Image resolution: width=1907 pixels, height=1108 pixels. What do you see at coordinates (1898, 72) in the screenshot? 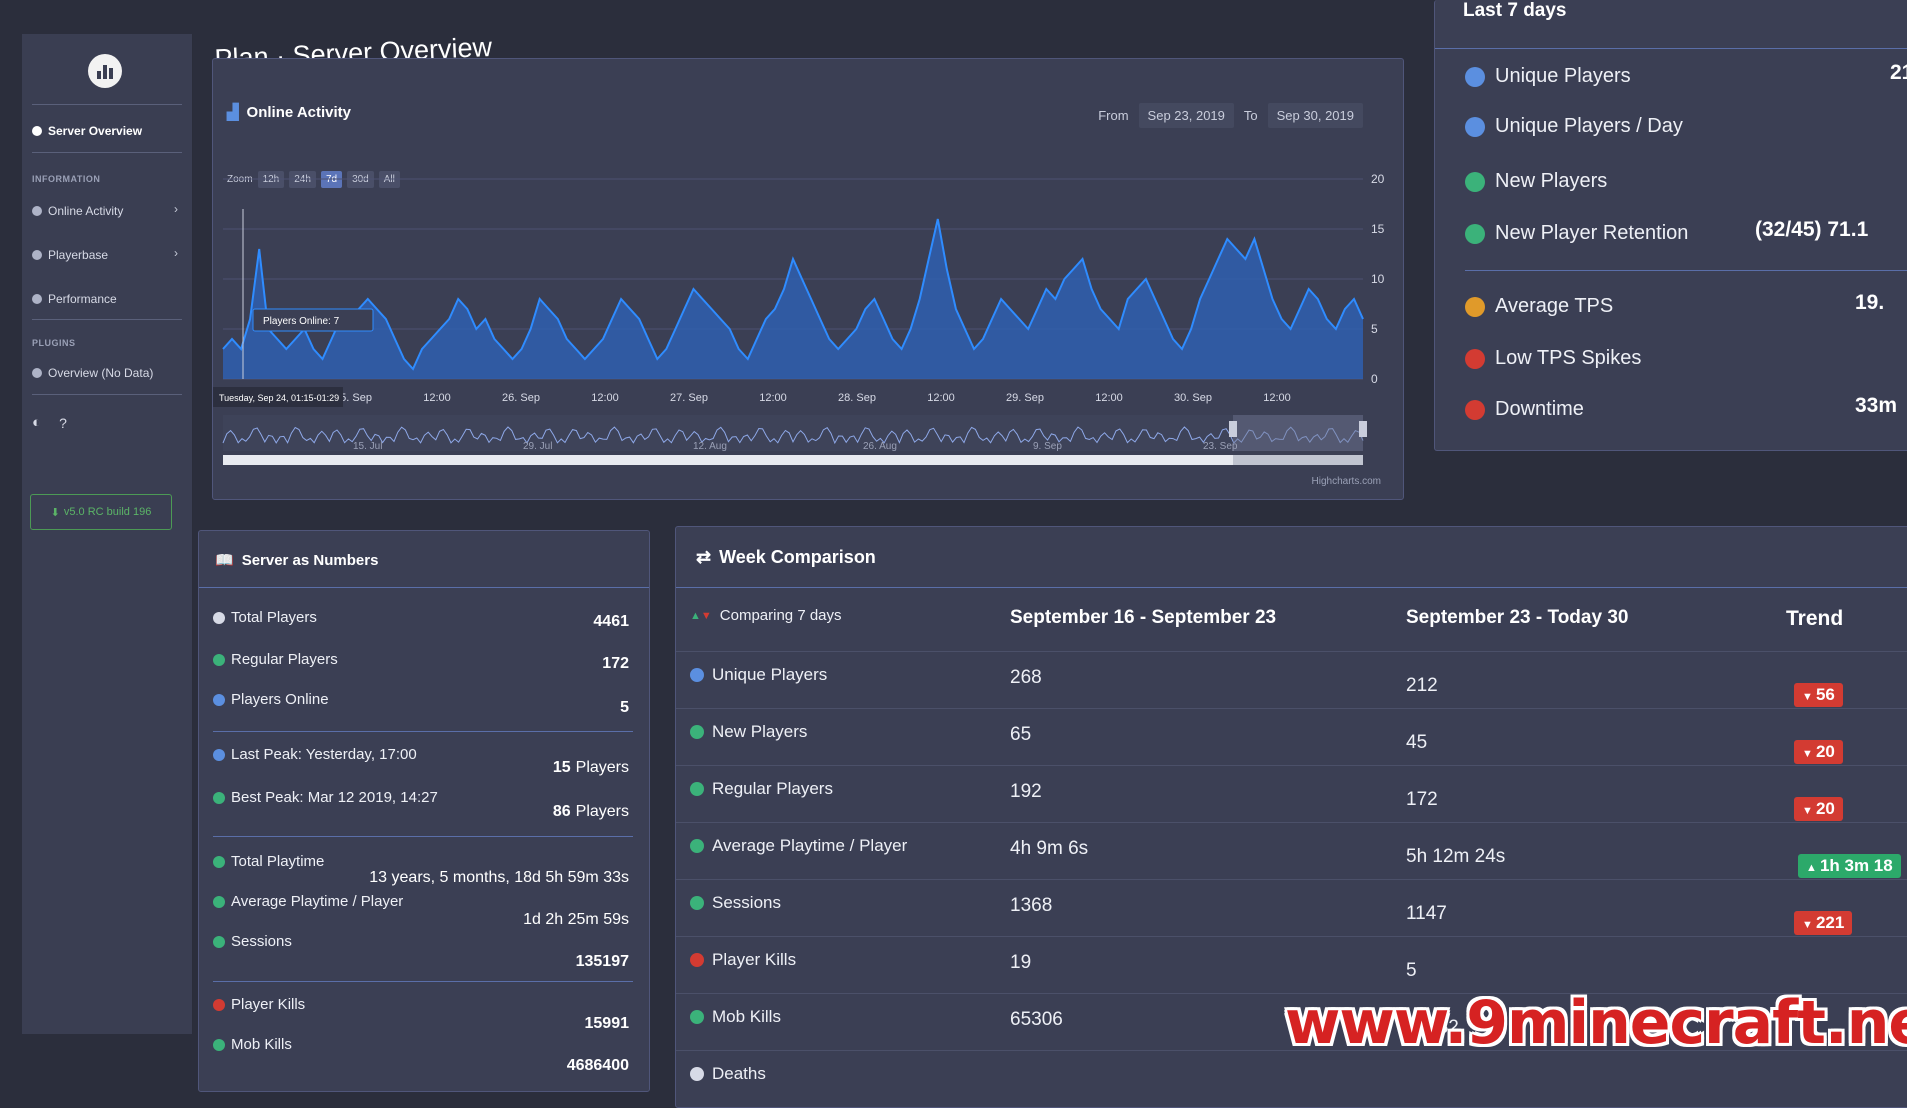
I see `last7-value: 21` at bounding box center [1898, 72].